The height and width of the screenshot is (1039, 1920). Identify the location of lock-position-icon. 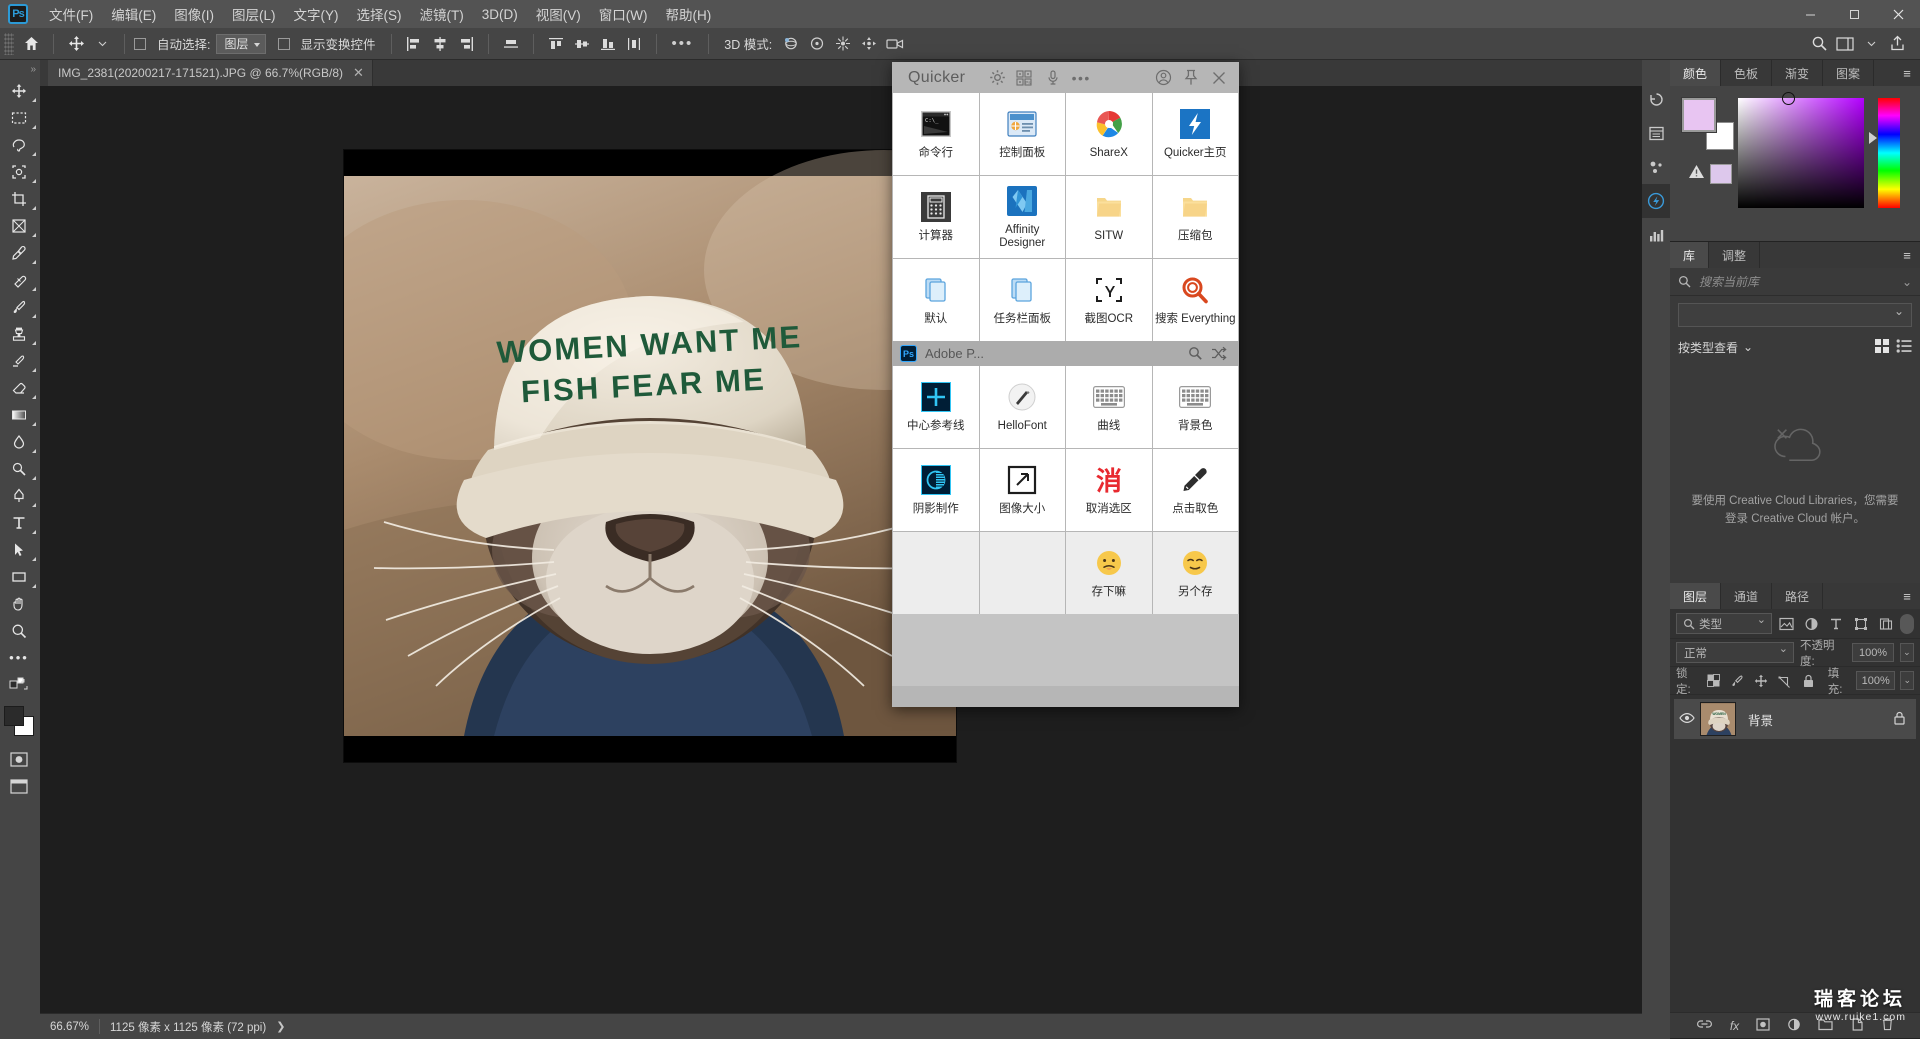
(1761, 680).